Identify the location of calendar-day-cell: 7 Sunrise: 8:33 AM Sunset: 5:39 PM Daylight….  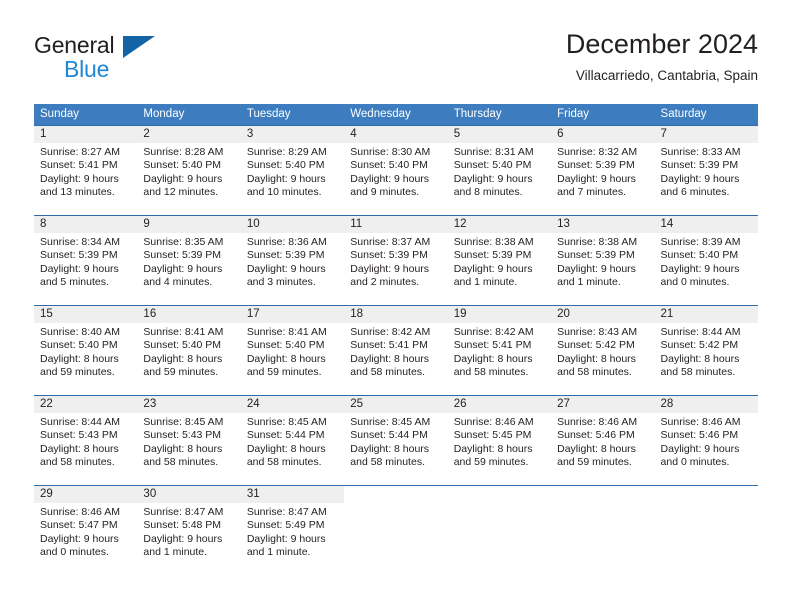
(706, 170).